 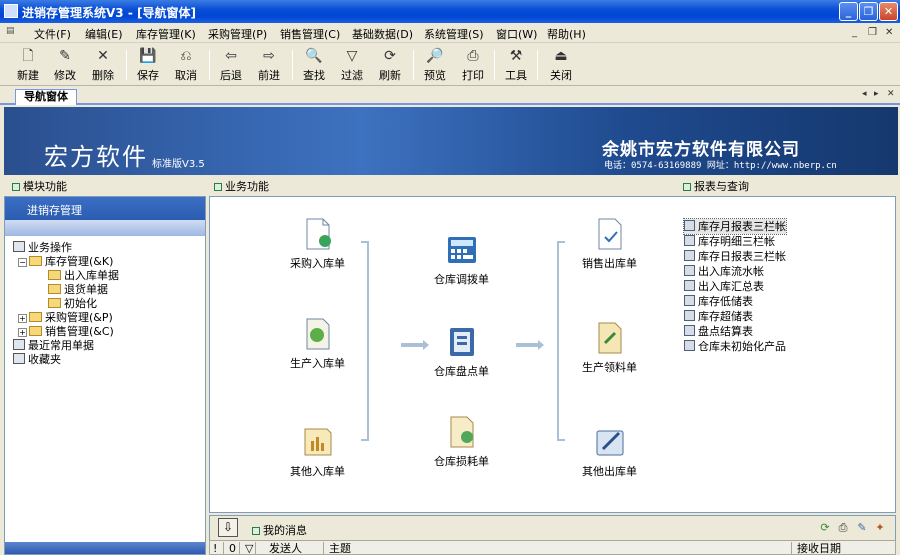 I want to click on edit-icon: ✎, so click(x=65, y=56).